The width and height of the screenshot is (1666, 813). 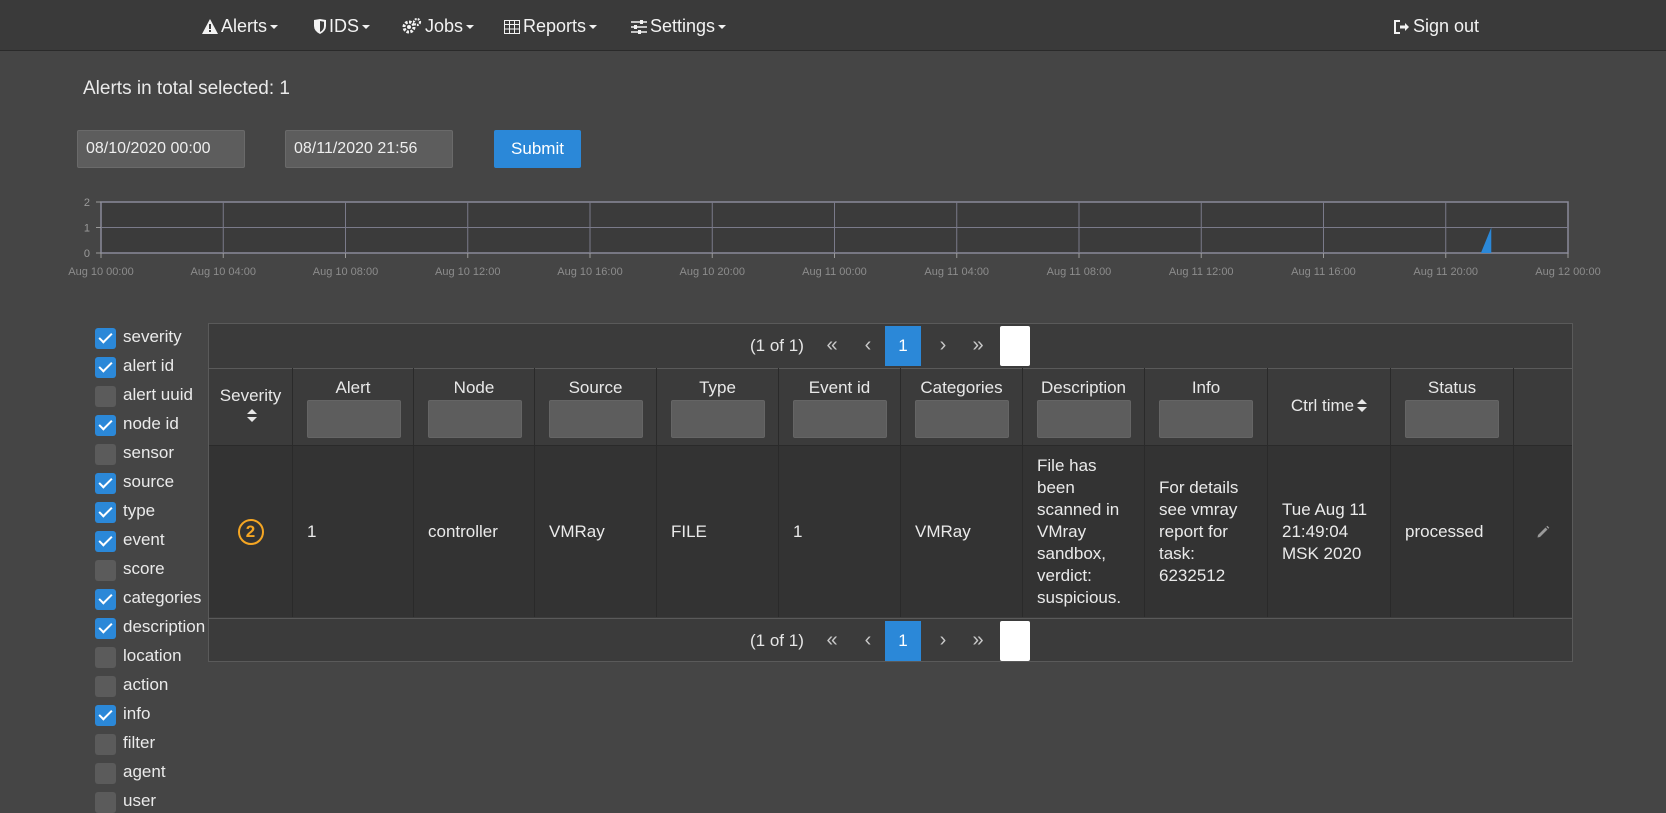 What do you see at coordinates (345, 272) in the screenshot?
I see `chart-x-tick-label: Aug 10 08:00` at bounding box center [345, 272].